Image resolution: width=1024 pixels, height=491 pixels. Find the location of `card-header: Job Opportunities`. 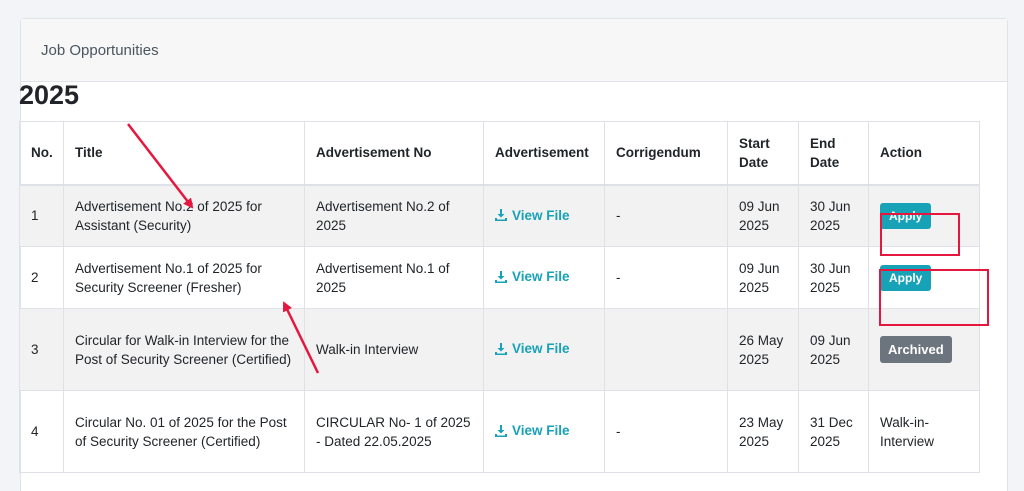

card-header: Job Opportunities is located at coordinates (514, 50).